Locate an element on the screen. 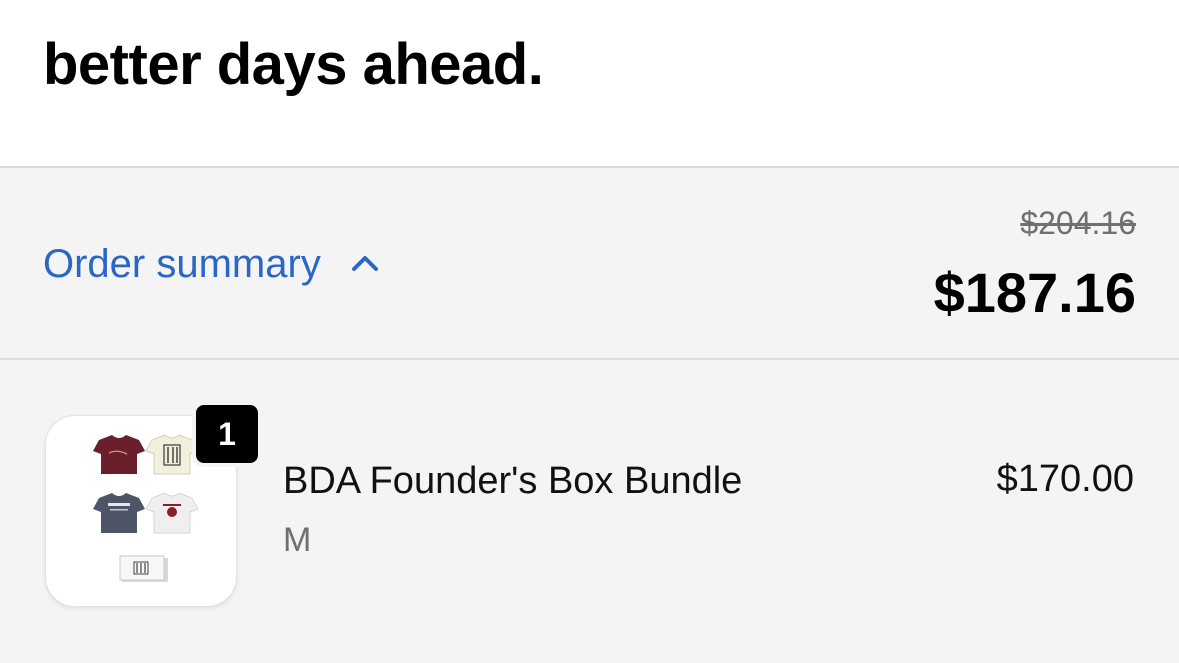 The height and width of the screenshot is (663, 1179). line-item-name: BDA Founder's Box Bundle is located at coordinates (513, 481).